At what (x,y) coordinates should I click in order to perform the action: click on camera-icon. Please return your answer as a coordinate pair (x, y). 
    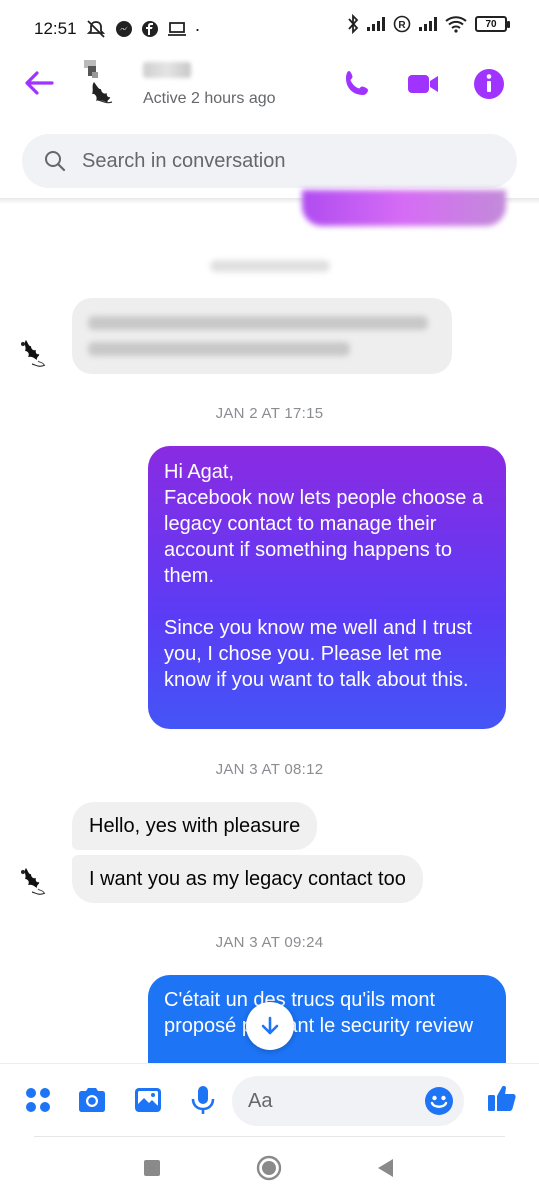
    Looking at the image, I should click on (92, 1100).